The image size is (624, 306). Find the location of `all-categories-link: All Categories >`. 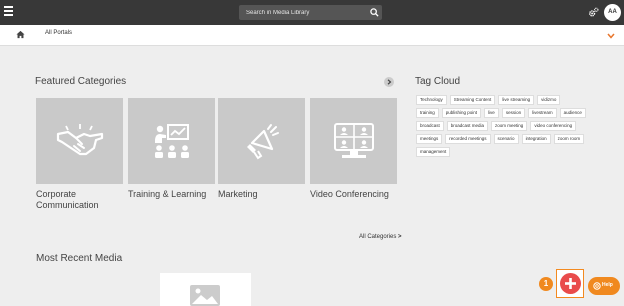

all-categories-link: All Categories > is located at coordinates (380, 237).